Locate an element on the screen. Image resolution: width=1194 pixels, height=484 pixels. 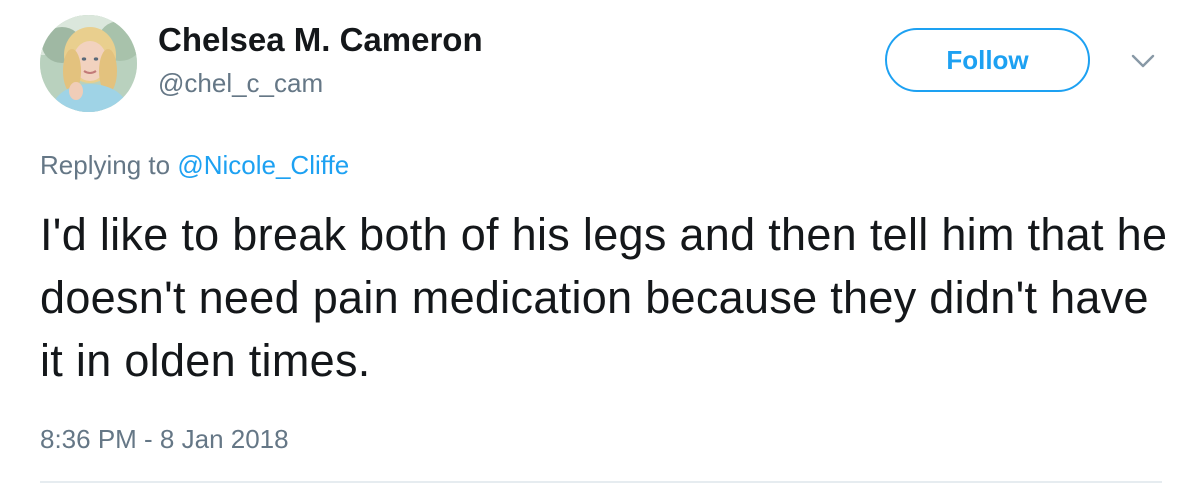
replying-to: Replying to @Nicole_Cliffe is located at coordinates (194, 165).